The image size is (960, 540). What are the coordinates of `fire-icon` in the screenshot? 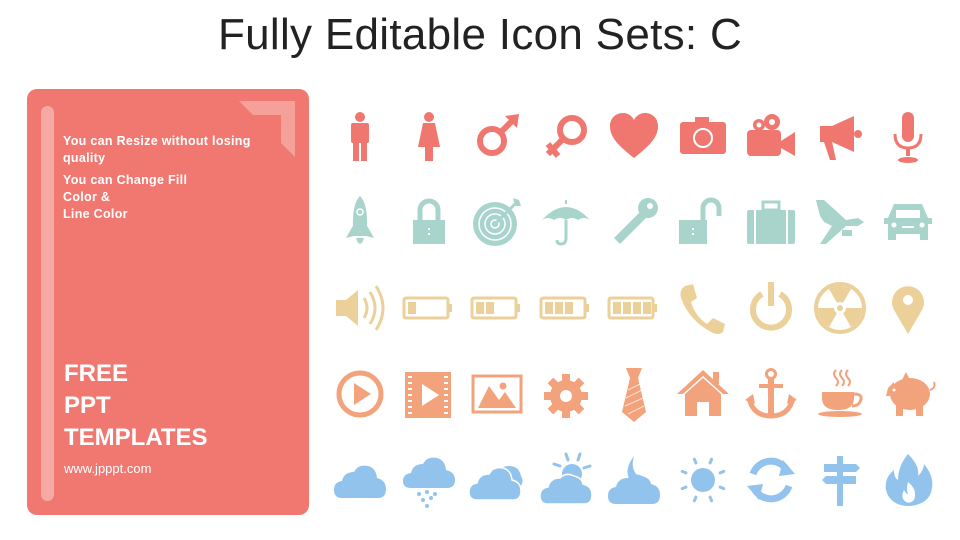 It's located at (908, 480).